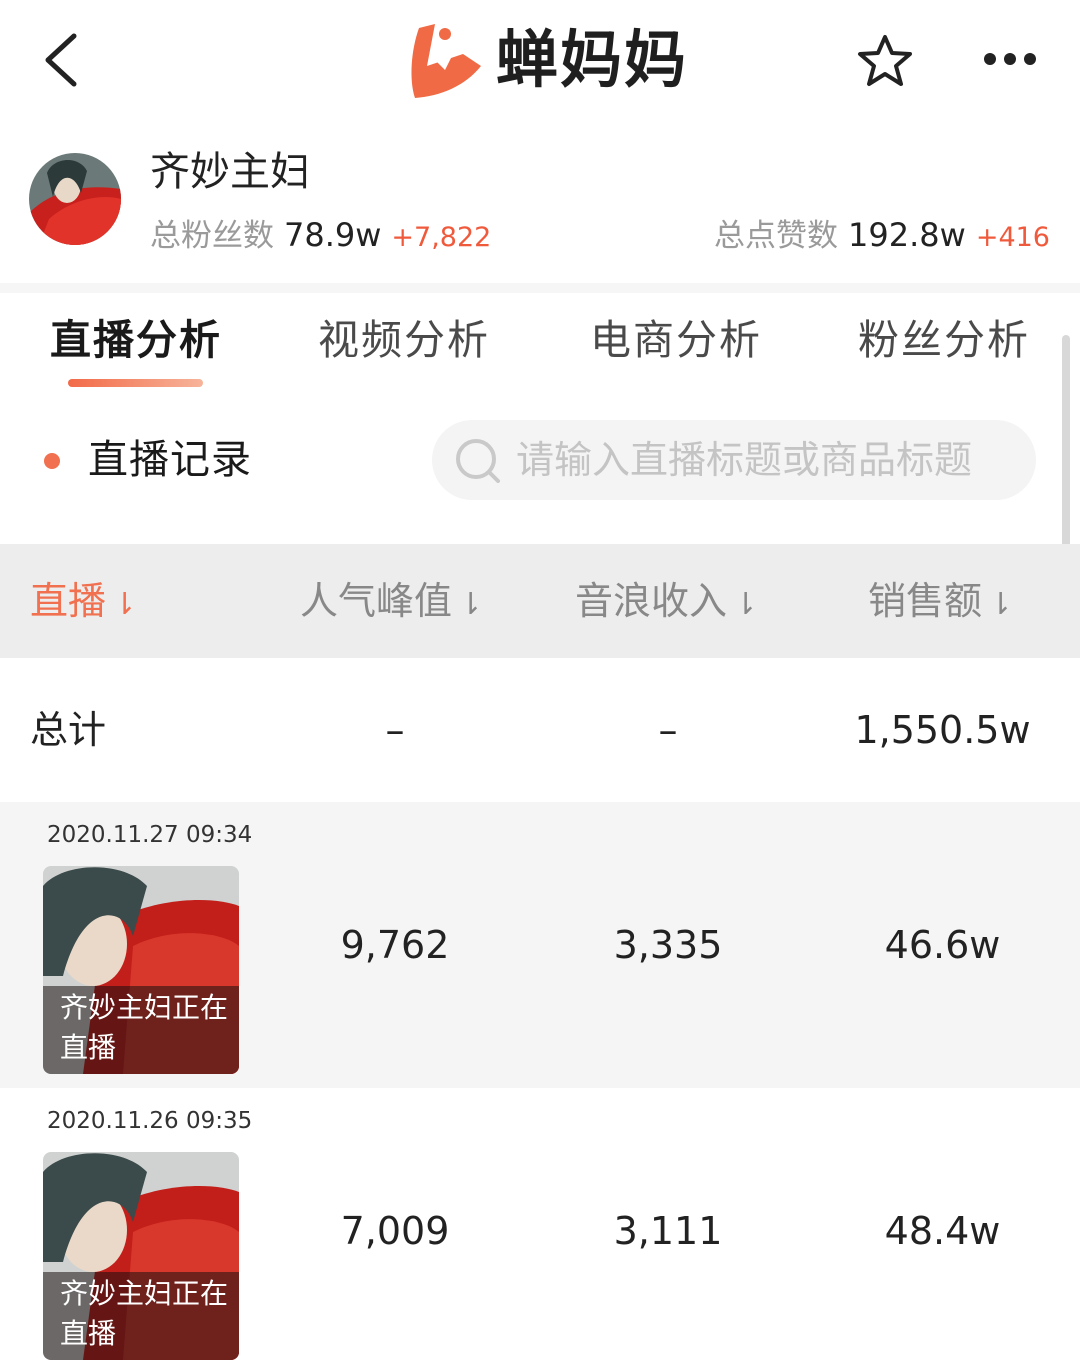  Describe the element at coordinates (376, 601) in the screenshot. I see `header-peak-label: 人气峰值` at that location.